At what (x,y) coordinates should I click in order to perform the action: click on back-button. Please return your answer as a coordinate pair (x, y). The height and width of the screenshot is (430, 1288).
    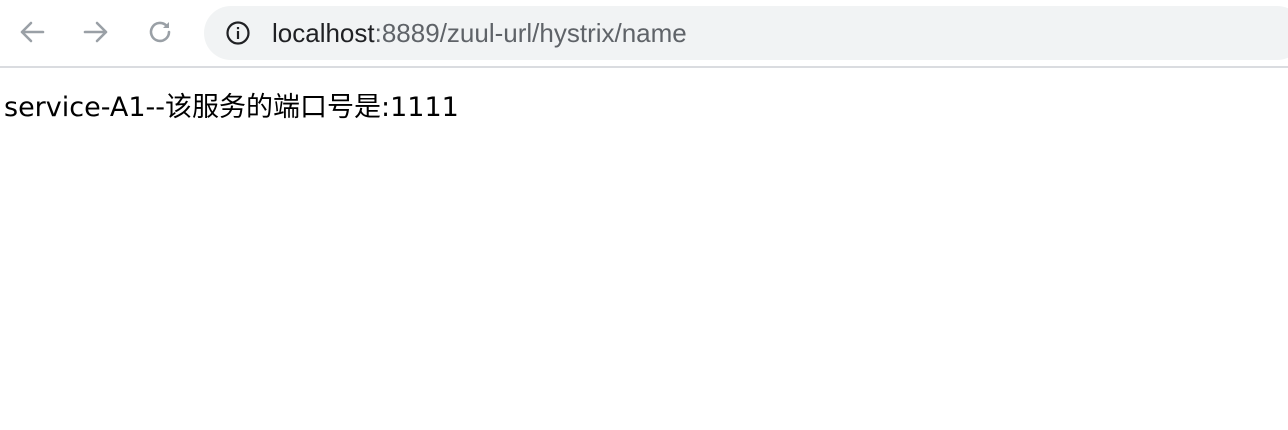
    Looking at the image, I should click on (32, 32).